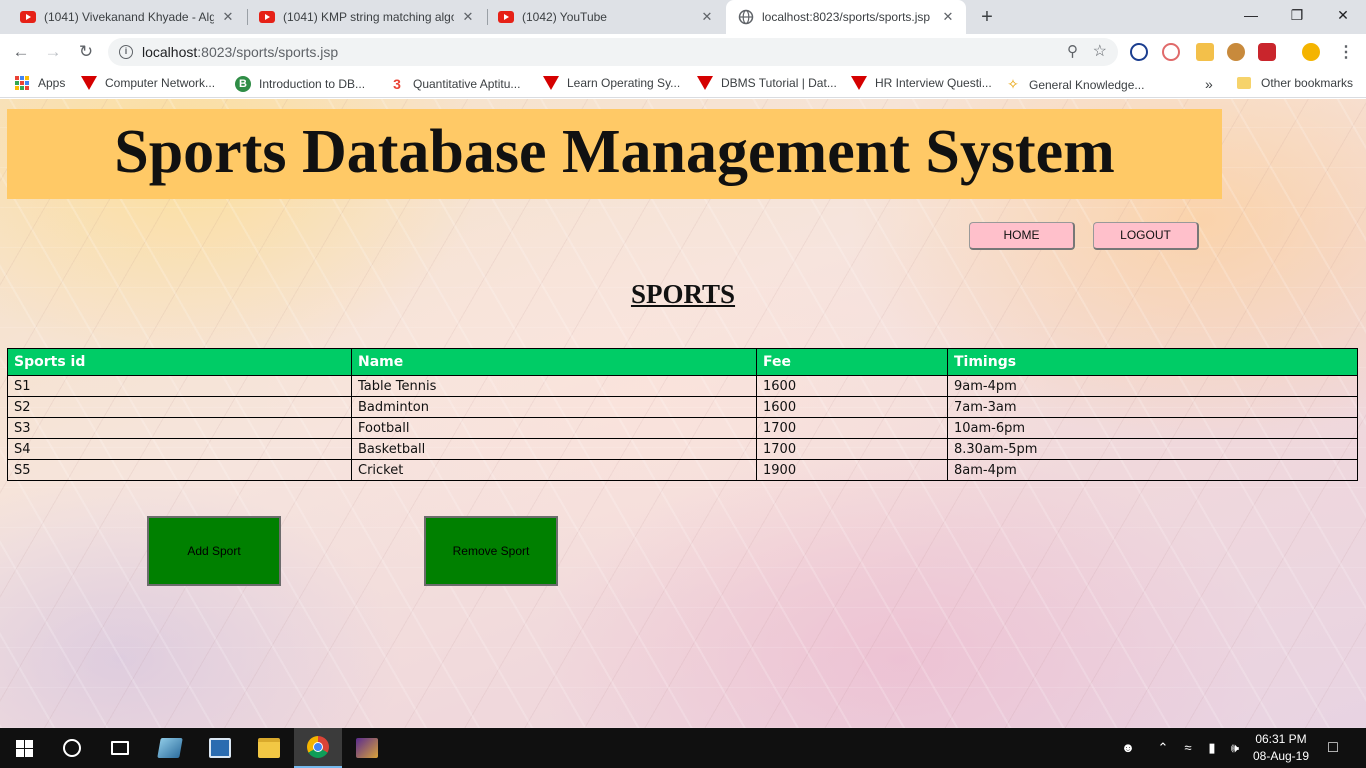  I want to click on table-row: S1 Table Tennis 1600 9am-4pm, so click(682, 386).